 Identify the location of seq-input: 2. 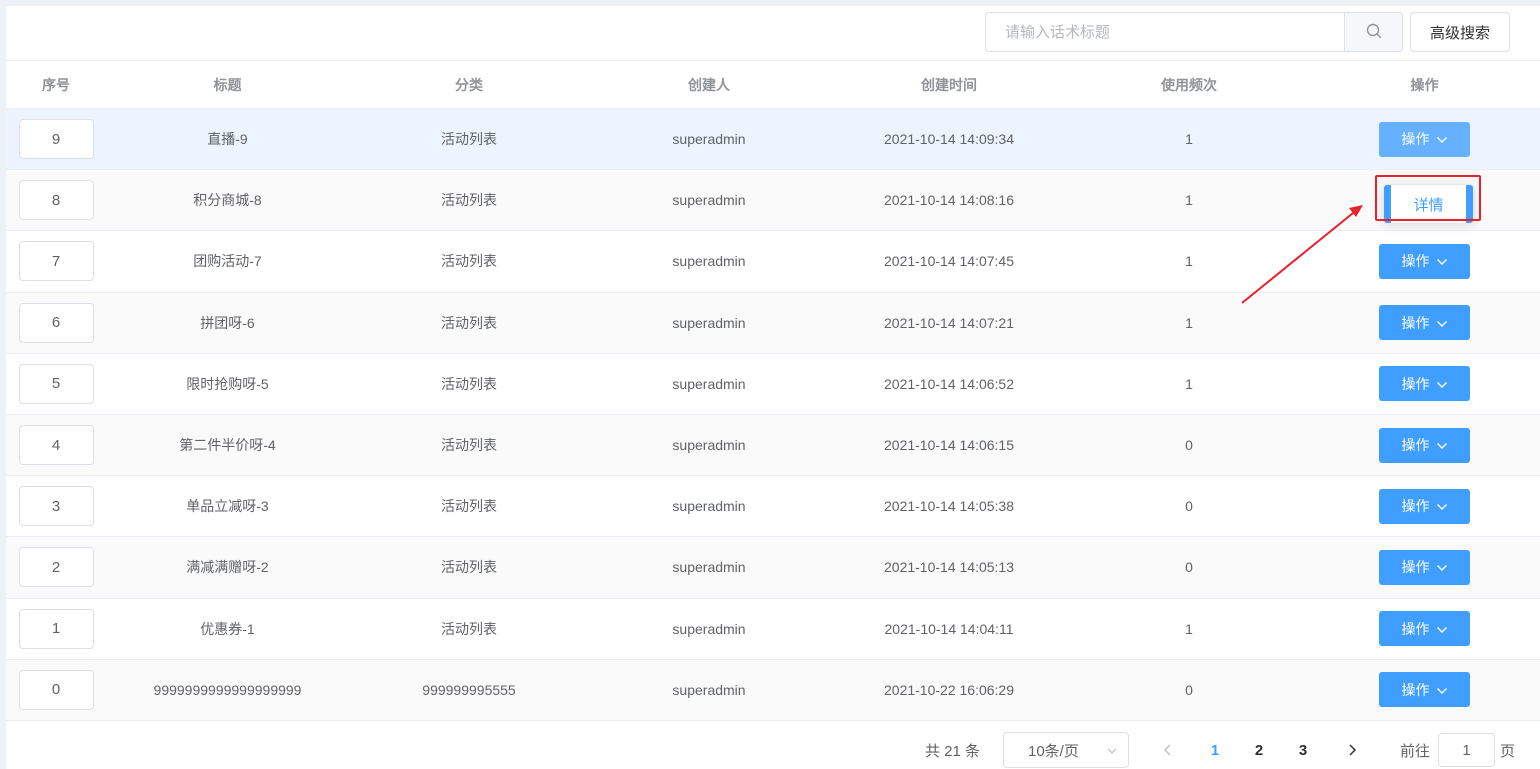
(56, 567).